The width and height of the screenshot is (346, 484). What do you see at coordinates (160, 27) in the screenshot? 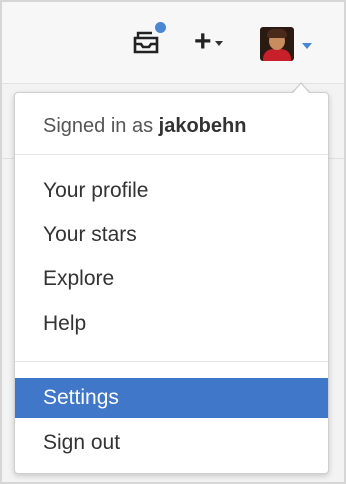
I see `unread-notification-indicator` at bounding box center [160, 27].